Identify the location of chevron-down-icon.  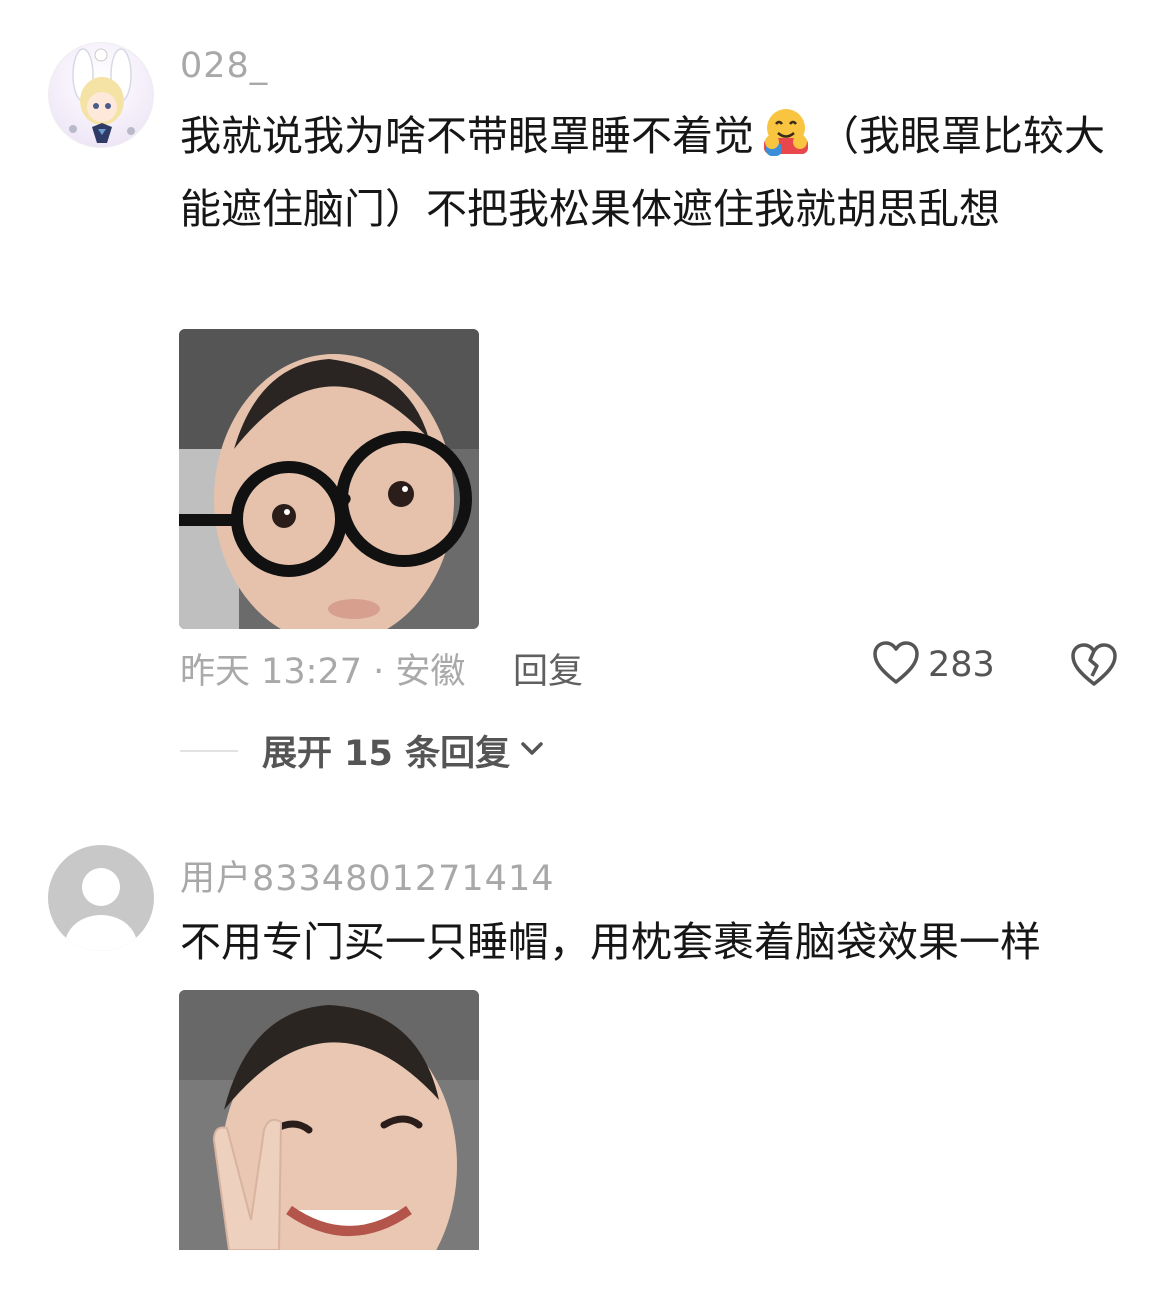
(532, 751).